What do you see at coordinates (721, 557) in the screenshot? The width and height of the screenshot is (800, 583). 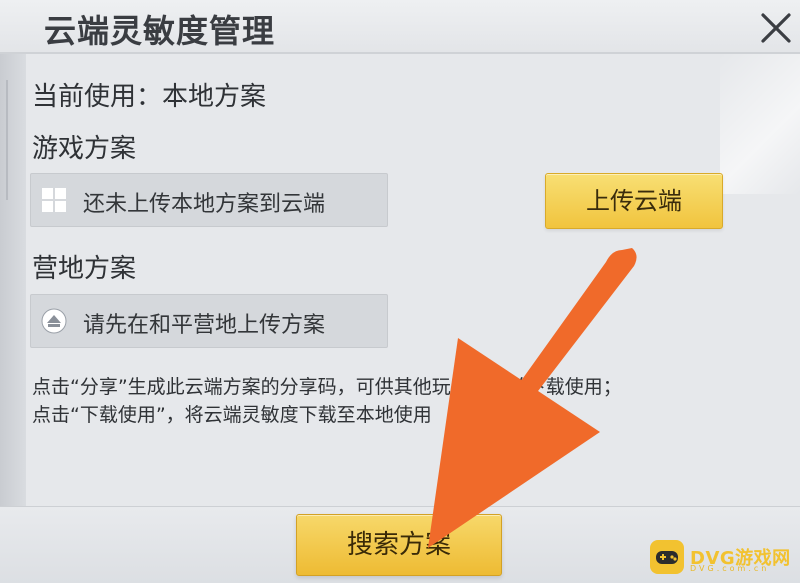 I see `watermark: DVG游戏网 DVG.com.cn` at bounding box center [721, 557].